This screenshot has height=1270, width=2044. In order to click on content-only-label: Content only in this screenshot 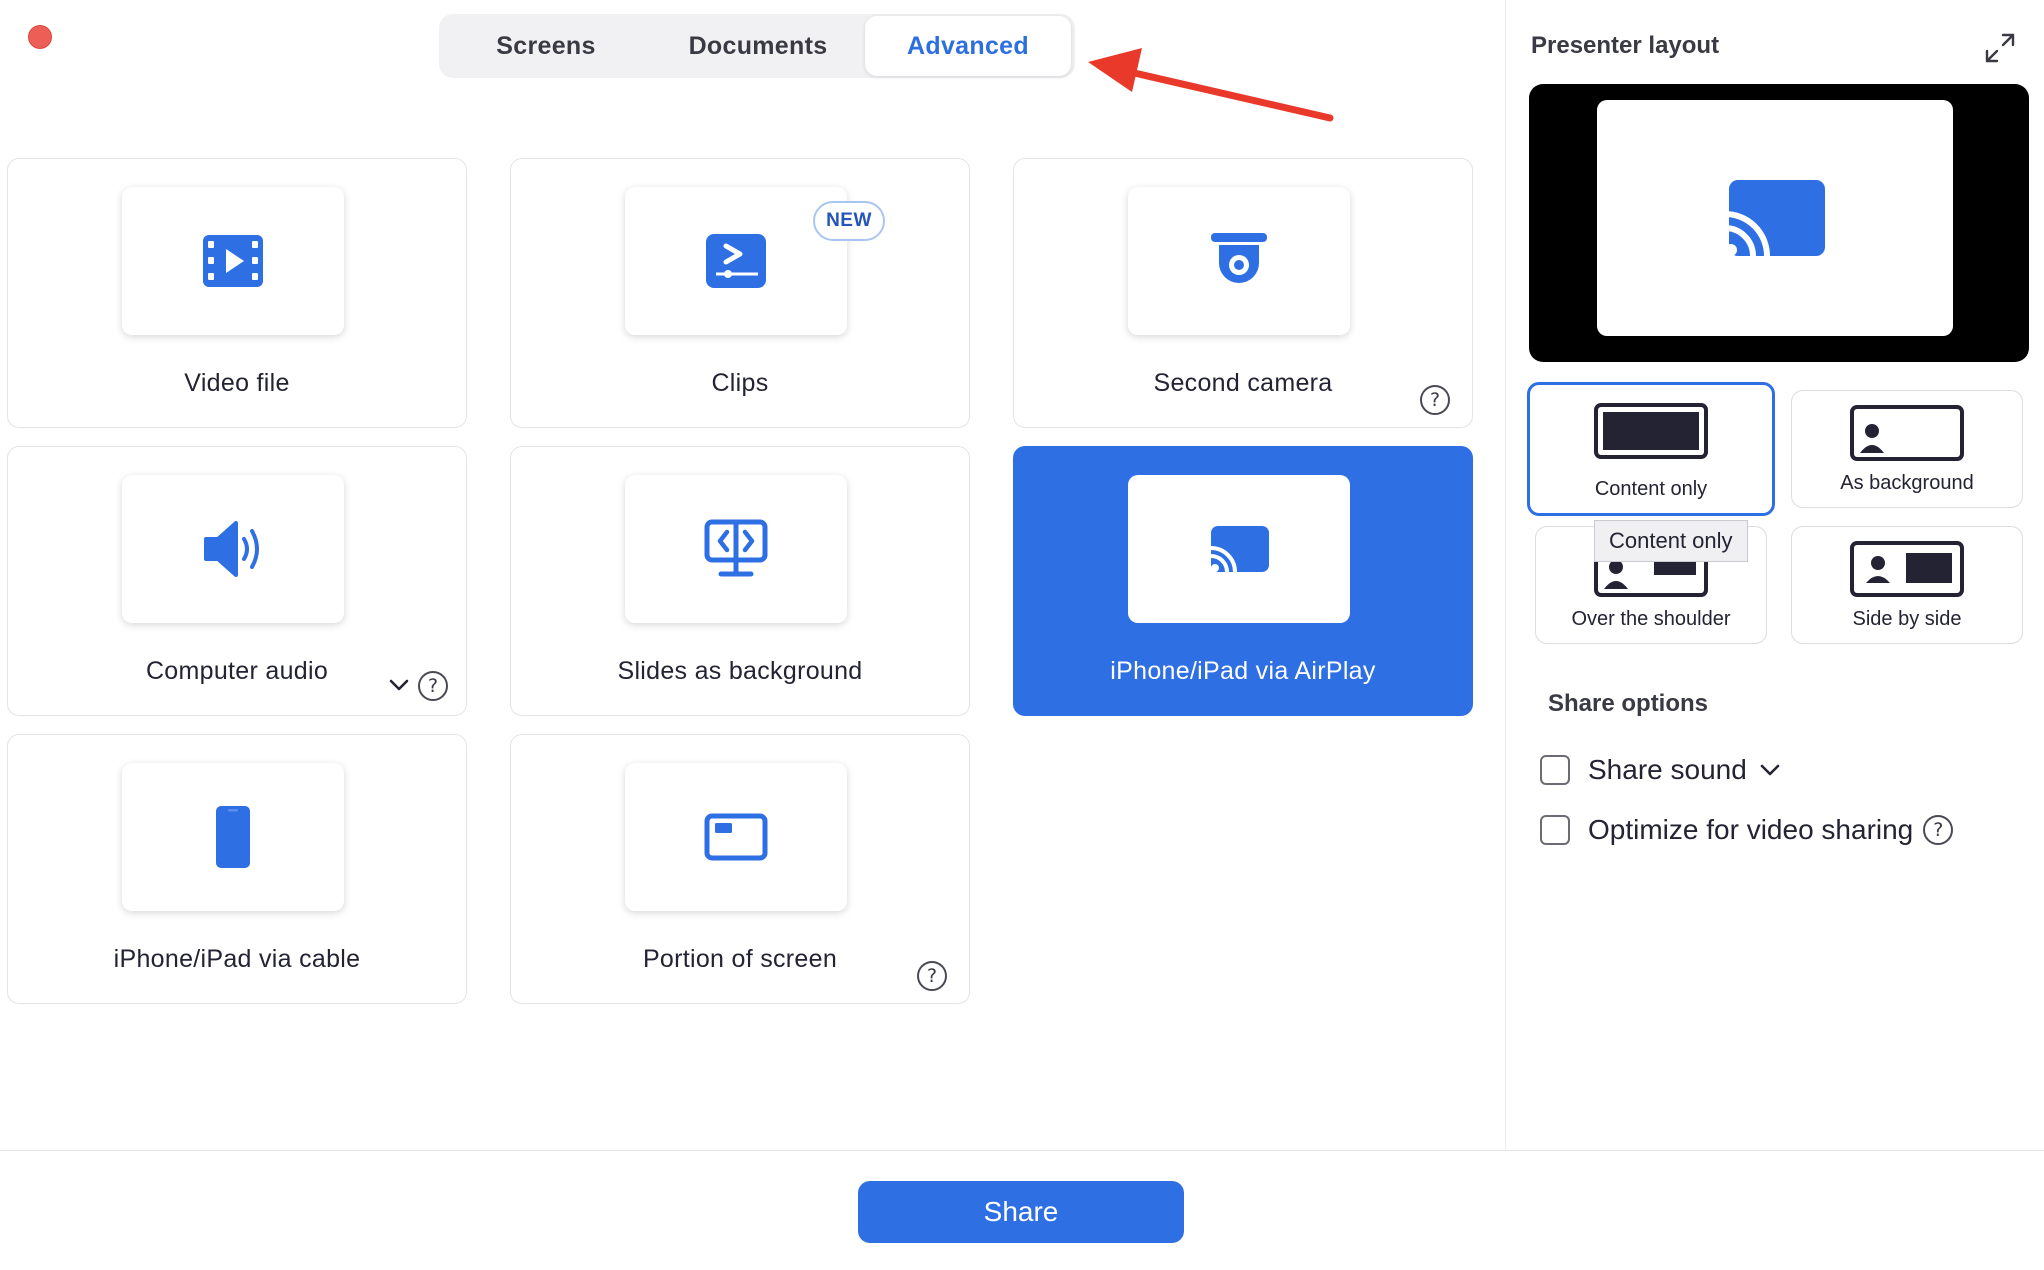, I will do `click(1651, 489)`.